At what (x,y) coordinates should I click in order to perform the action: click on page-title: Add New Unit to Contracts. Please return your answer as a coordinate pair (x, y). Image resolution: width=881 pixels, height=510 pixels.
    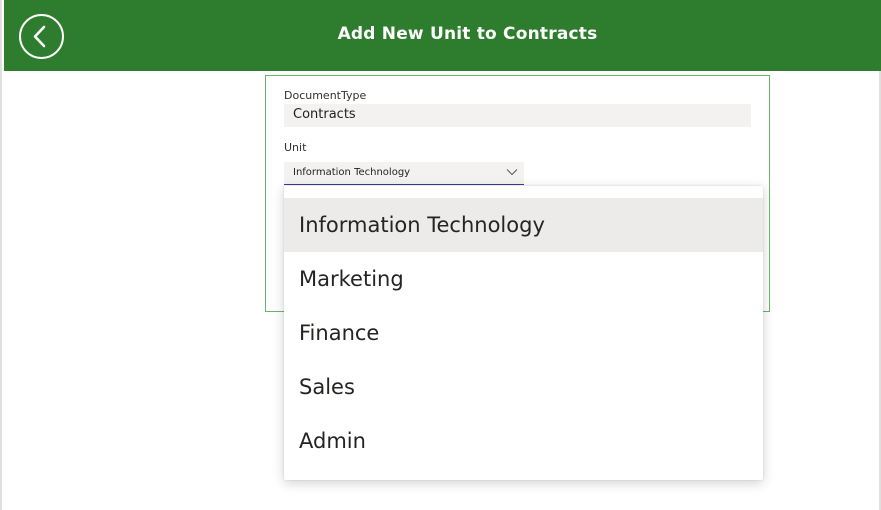
    Looking at the image, I should click on (467, 34).